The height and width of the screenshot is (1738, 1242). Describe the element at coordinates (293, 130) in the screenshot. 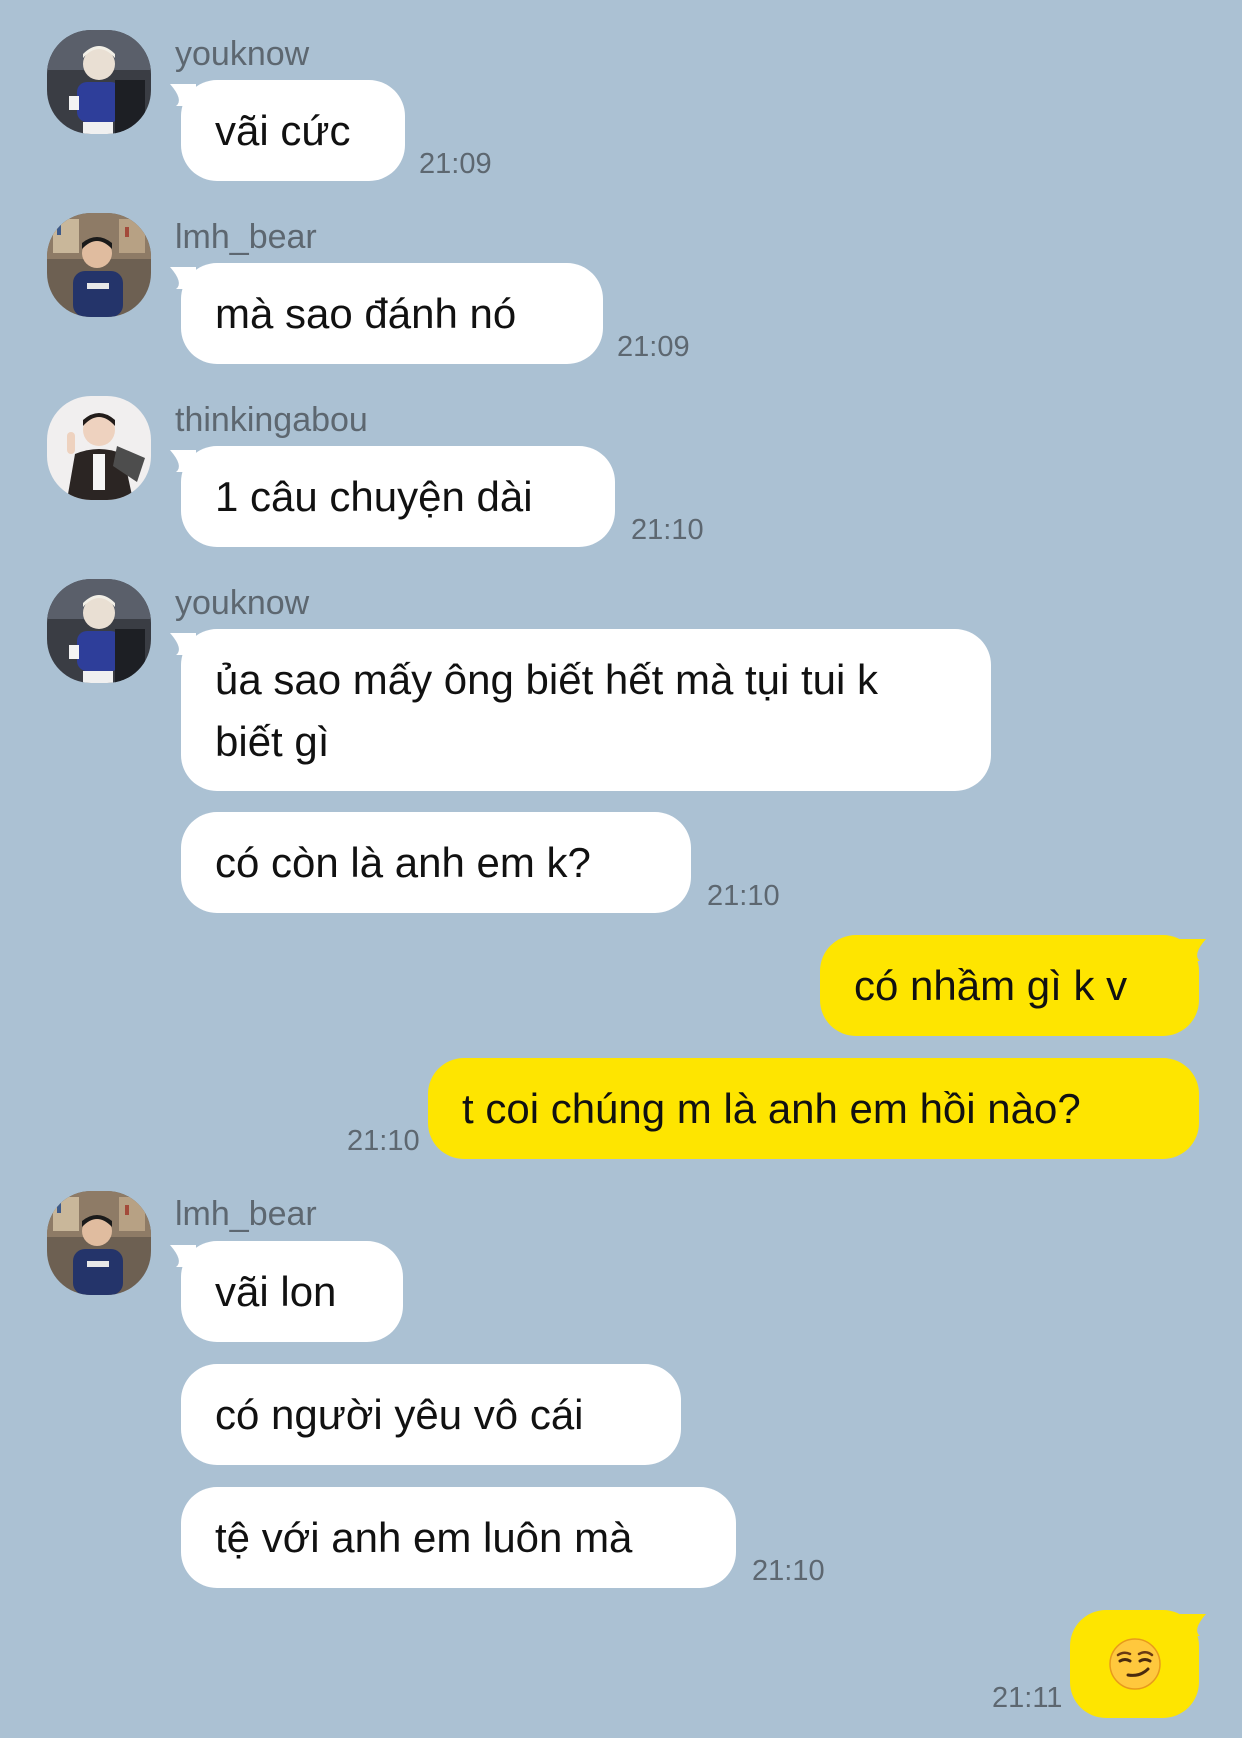

I see `message-bubble: vãi cức` at that location.